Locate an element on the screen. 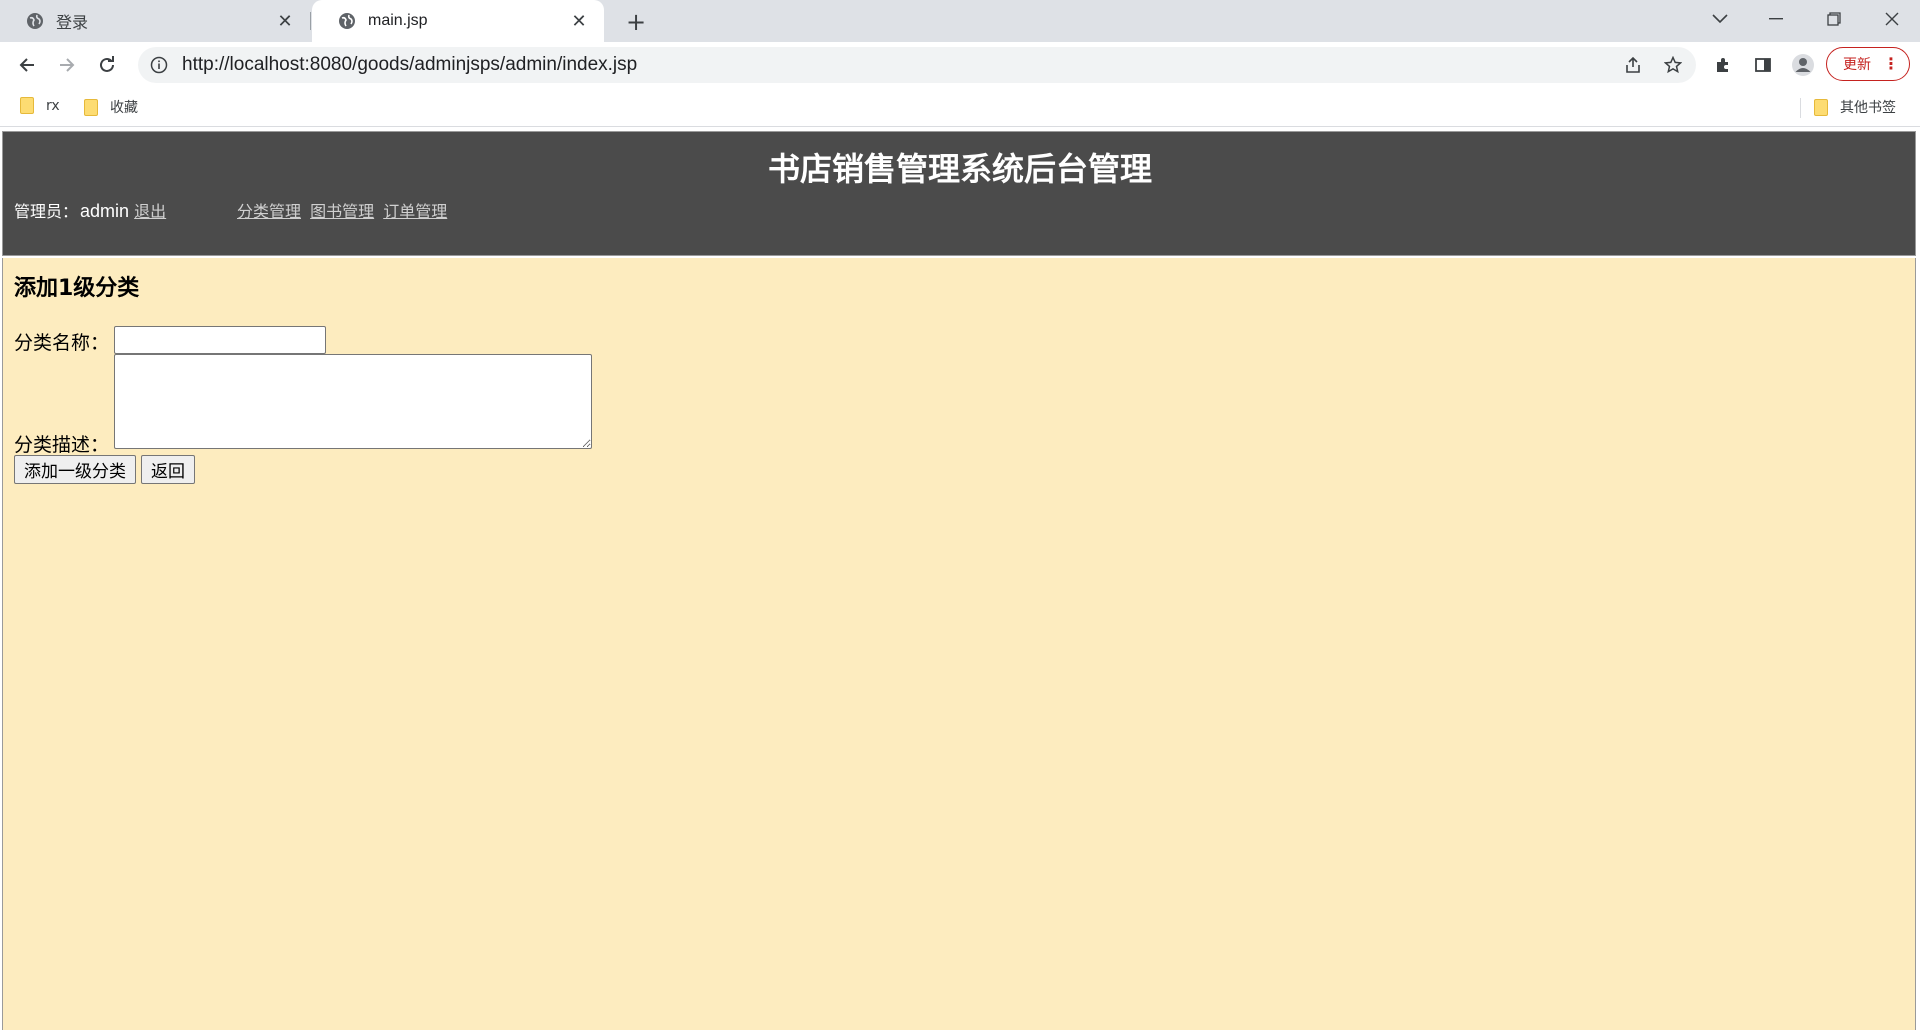 The width and height of the screenshot is (1920, 1030). update-label: 更新 is located at coordinates (1857, 65).